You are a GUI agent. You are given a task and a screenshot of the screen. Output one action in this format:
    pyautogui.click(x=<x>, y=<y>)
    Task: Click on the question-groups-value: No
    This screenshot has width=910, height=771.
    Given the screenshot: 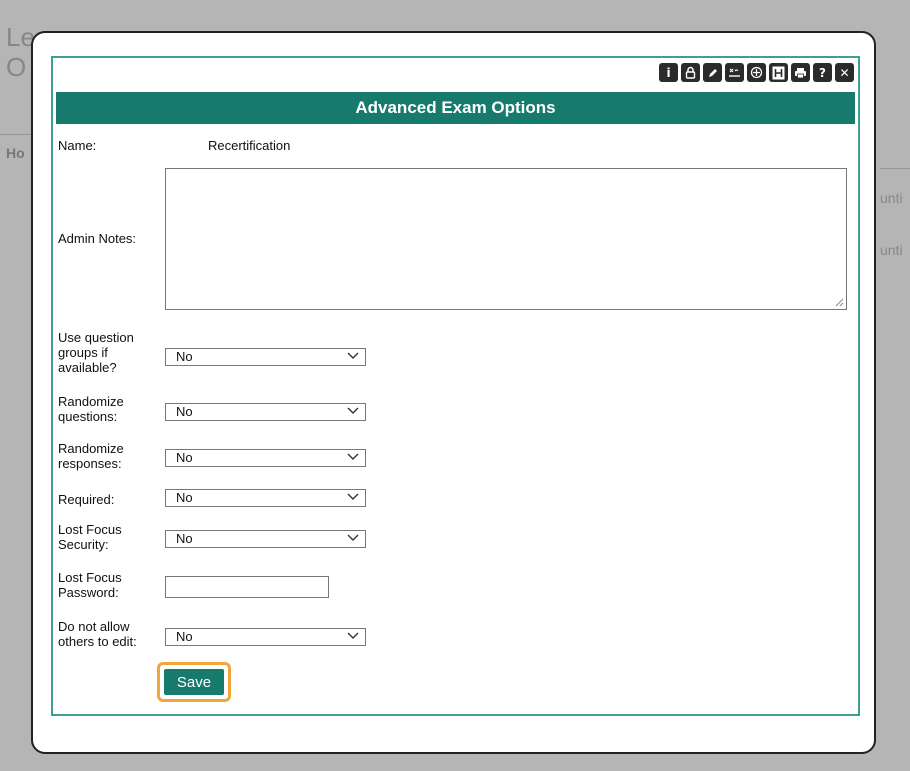 What is the action you would take?
    pyautogui.click(x=184, y=356)
    